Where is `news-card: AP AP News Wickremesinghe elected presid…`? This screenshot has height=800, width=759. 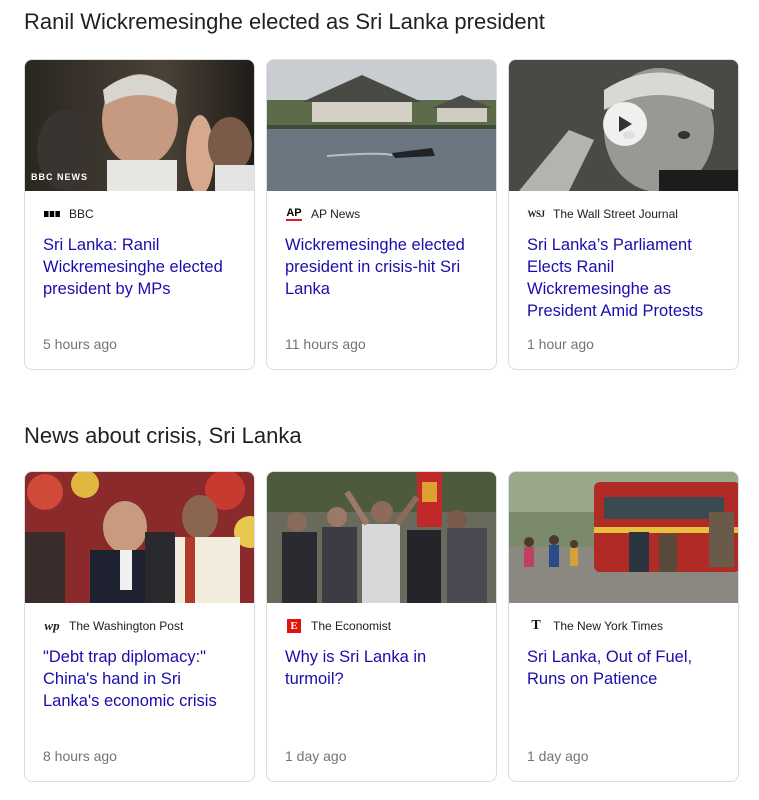
news-card: AP AP News Wickremesinghe elected presid… is located at coordinates (381, 214).